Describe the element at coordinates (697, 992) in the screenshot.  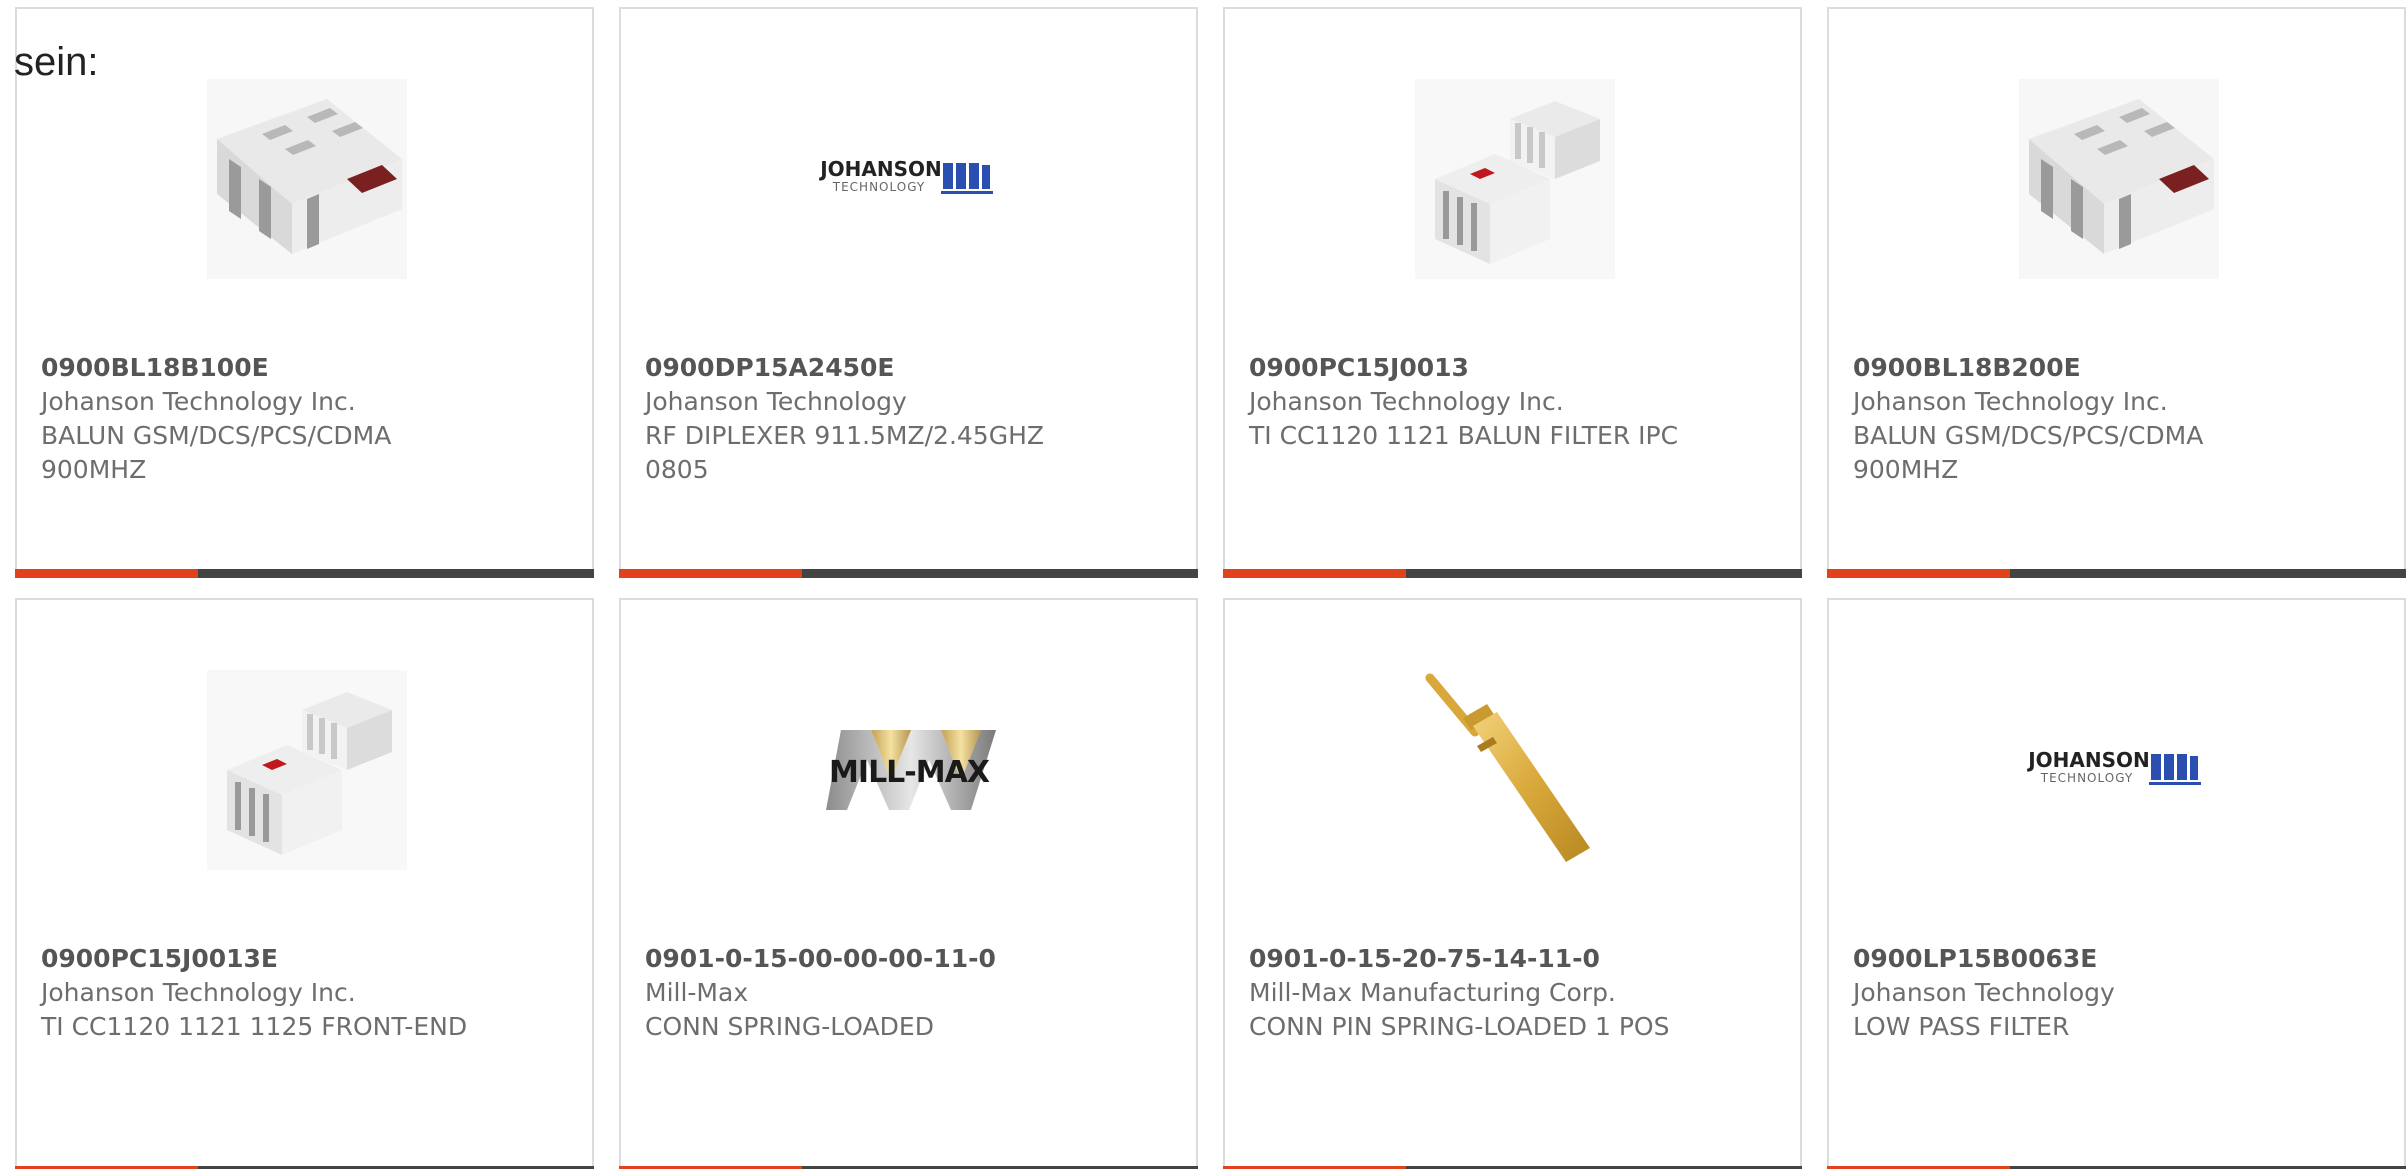
I see `manufacturer: Mill-Max` at that location.